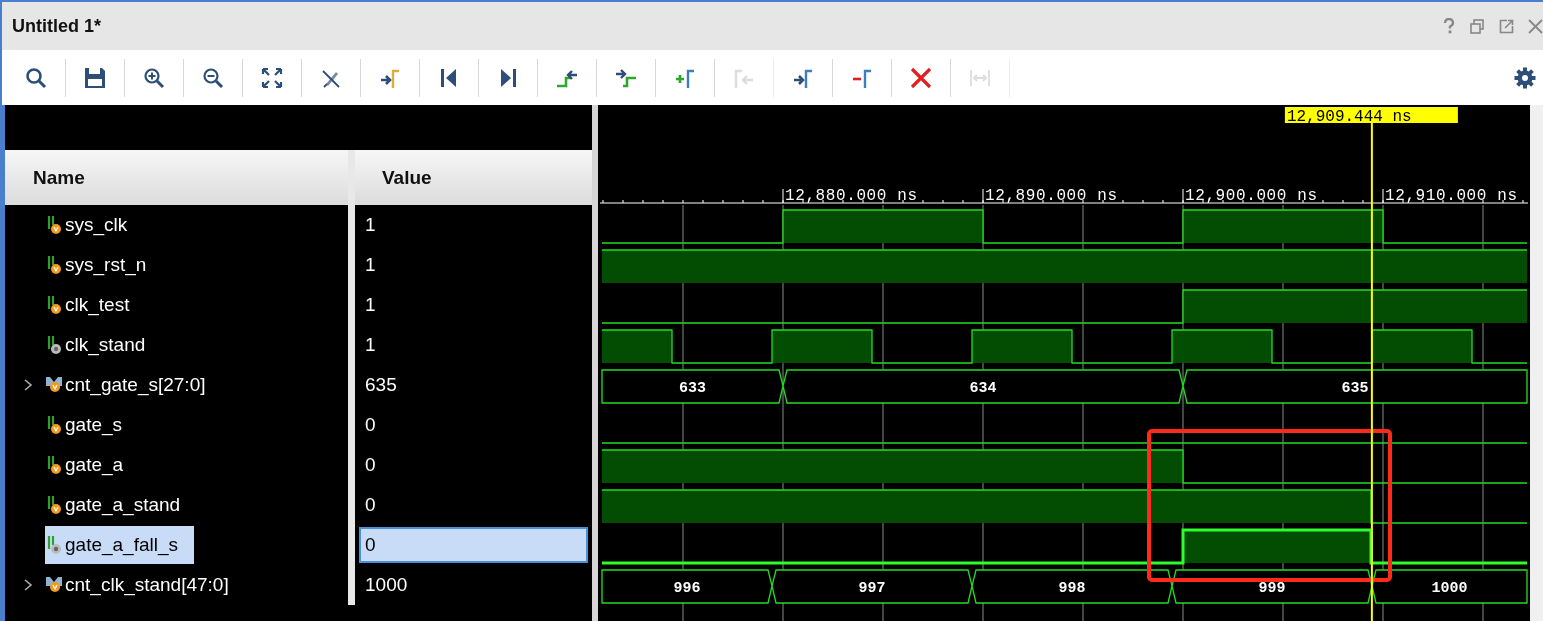 The height and width of the screenshot is (621, 1543). What do you see at coordinates (1051, 196) in the screenshot?
I see `time-label: 12,890.000 ns` at bounding box center [1051, 196].